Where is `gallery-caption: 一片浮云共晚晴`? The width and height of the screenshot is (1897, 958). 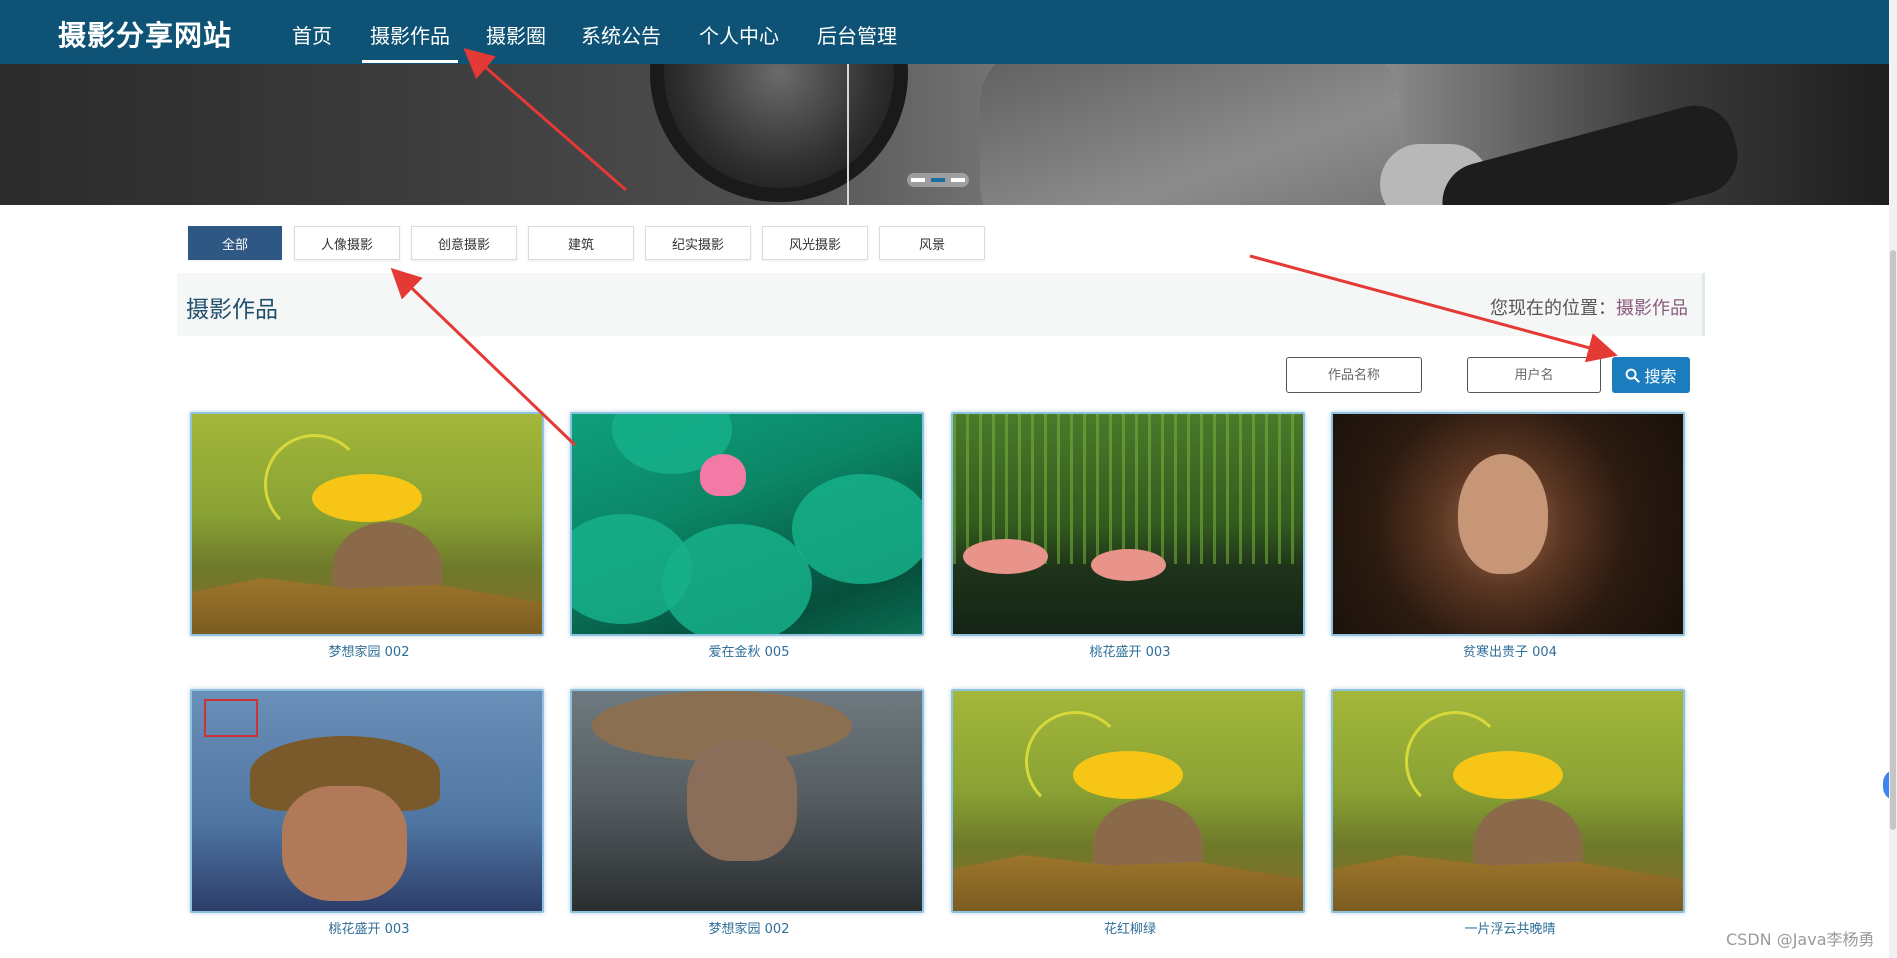 gallery-caption: 一片浮云共晚晴 is located at coordinates (1510, 927).